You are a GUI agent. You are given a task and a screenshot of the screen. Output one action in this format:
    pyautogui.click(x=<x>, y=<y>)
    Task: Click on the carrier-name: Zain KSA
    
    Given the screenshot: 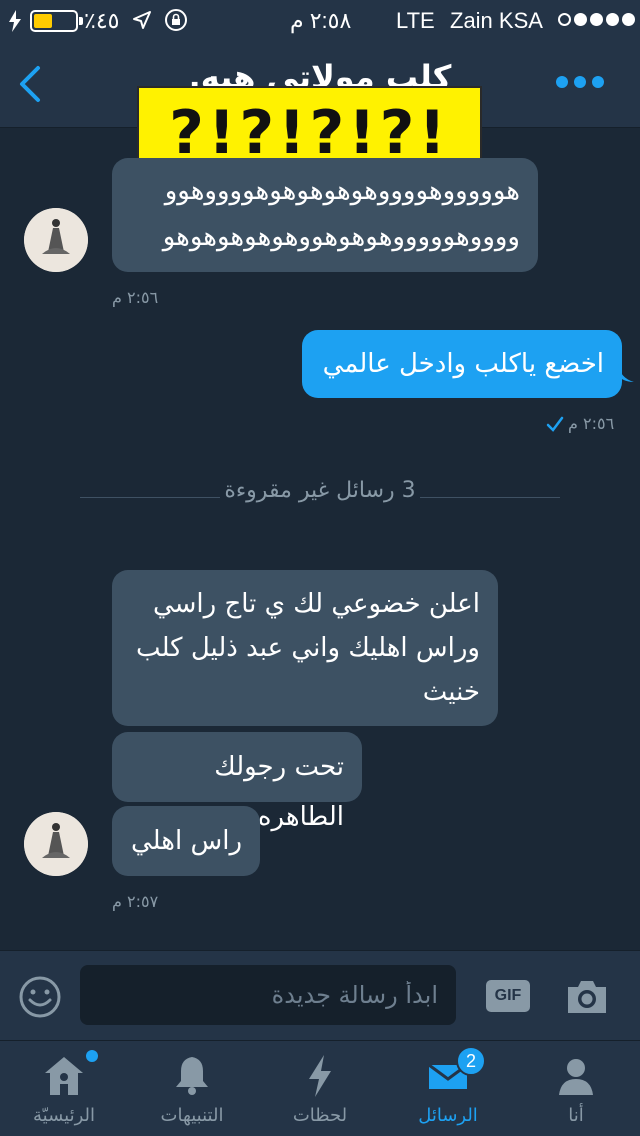 What is the action you would take?
    pyautogui.click(x=496, y=20)
    